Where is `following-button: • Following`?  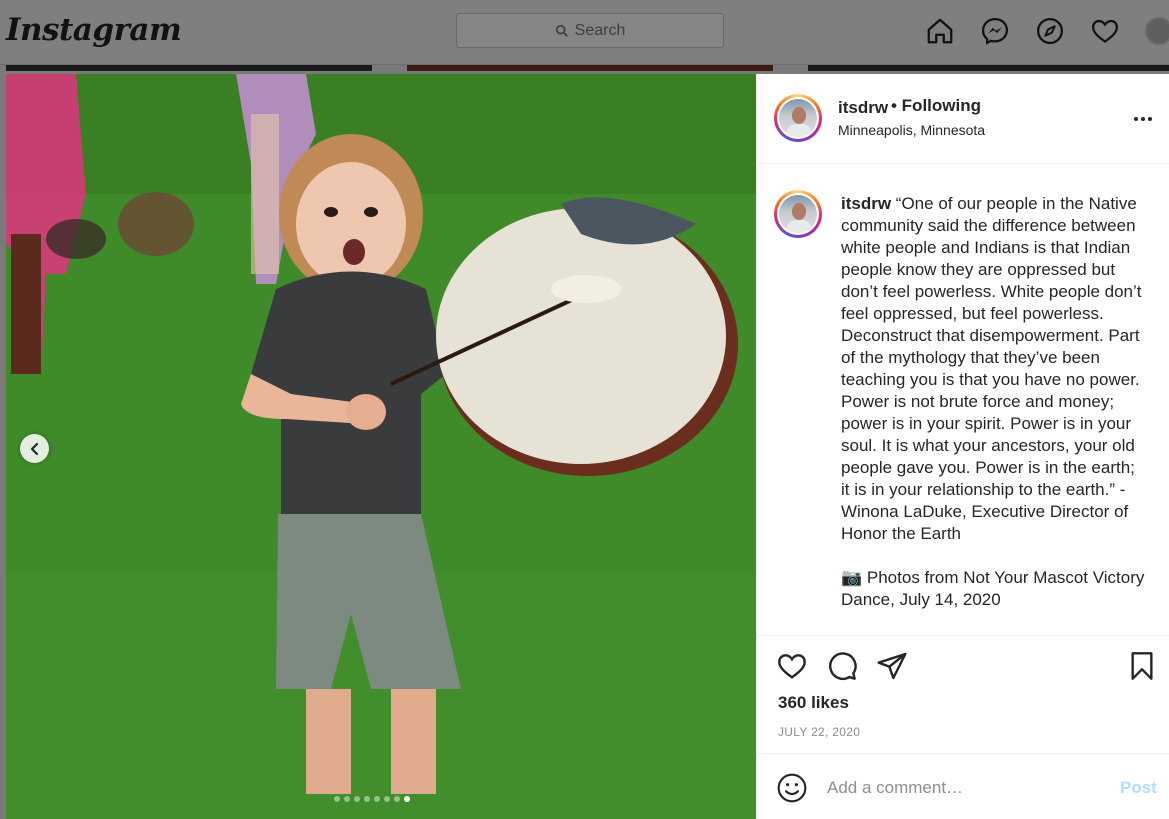
following-button: • Following is located at coordinates (936, 106).